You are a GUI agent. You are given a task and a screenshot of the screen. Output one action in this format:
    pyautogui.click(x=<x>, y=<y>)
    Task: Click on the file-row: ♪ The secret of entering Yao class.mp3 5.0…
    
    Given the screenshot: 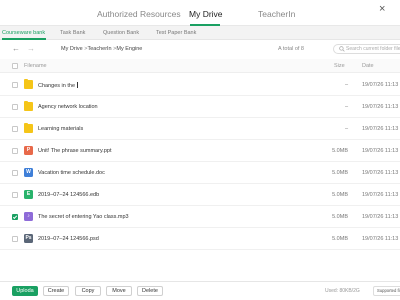 What is the action you would take?
    pyautogui.click(x=200, y=217)
    